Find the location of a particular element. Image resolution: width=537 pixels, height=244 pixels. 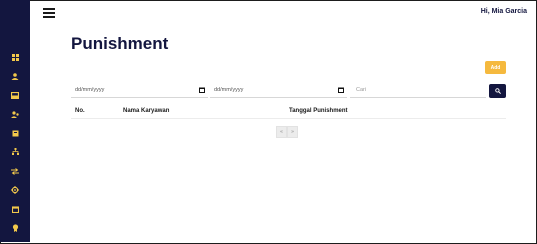

column-header-date: Tanggal Punishment is located at coordinates (318, 111).